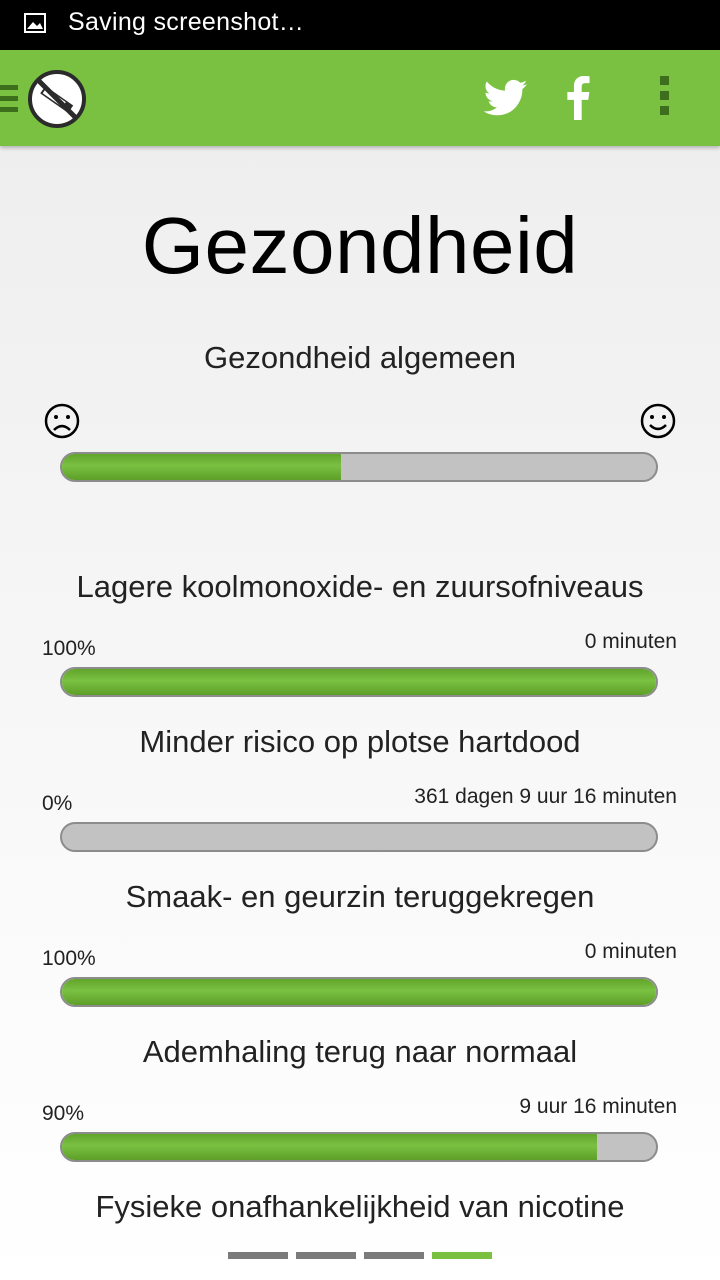 This screenshot has width=720, height=1280. What do you see at coordinates (578, 98) in the screenshot?
I see `facebook-icon` at bounding box center [578, 98].